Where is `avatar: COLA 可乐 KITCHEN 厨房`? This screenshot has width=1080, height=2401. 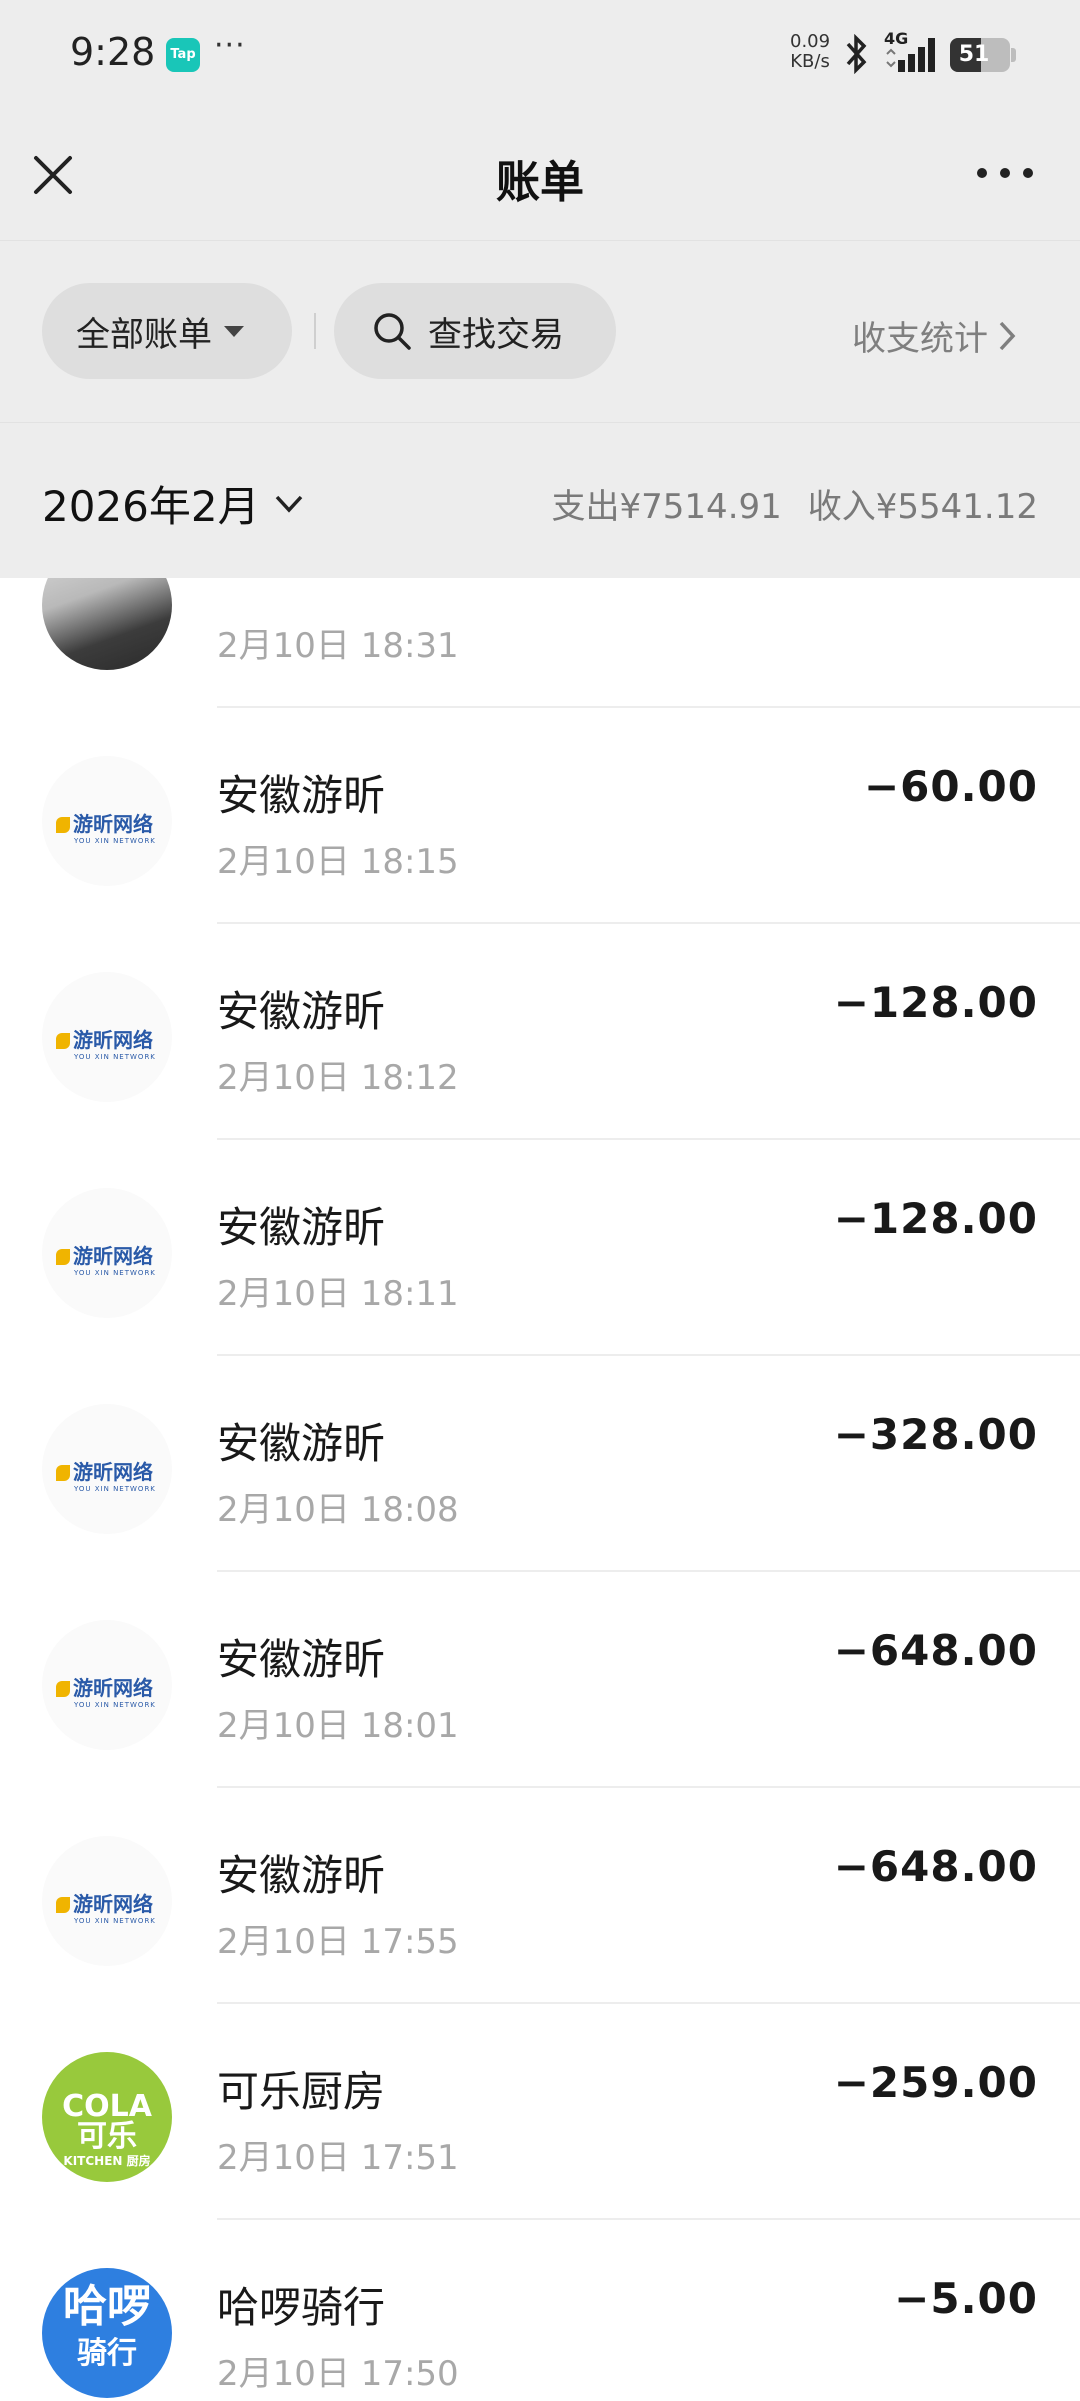 avatar: COLA 可乐 KITCHEN 厨房 is located at coordinates (107, 2117).